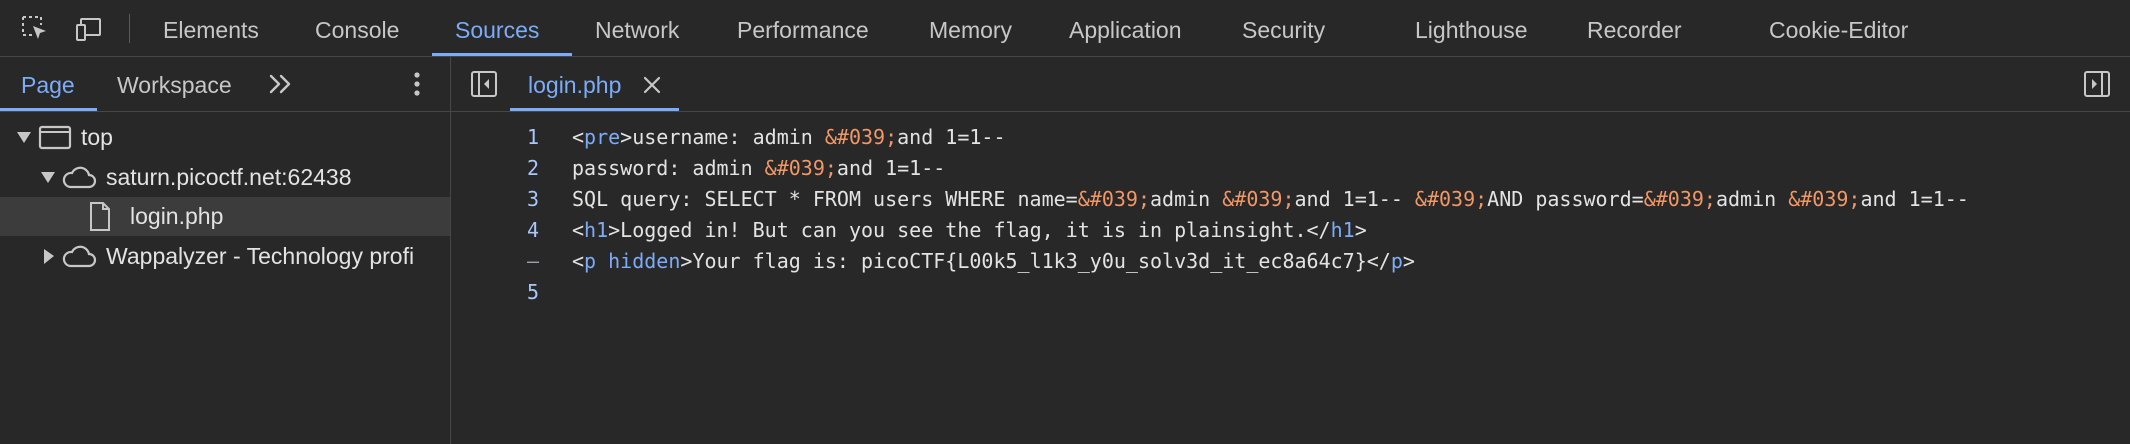 The image size is (2130, 444). What do you see at coordinates (100, 216) in the screenshot?
I see `file-icon` at bounding box center [100, 216].